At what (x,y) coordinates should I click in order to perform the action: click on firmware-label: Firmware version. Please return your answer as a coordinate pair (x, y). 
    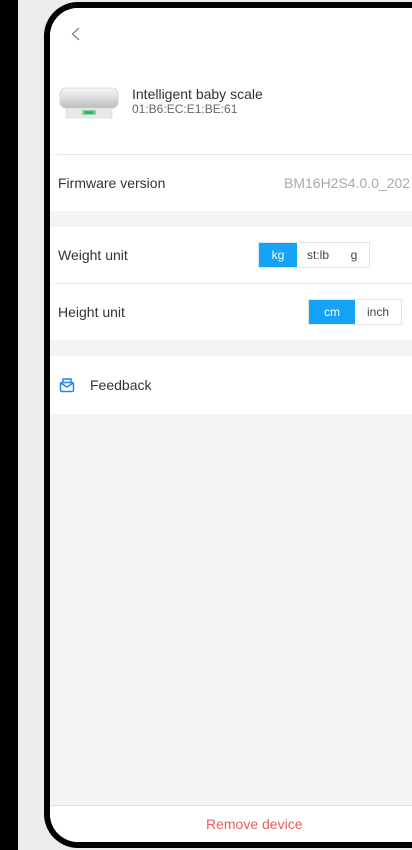
    Looking at the image, I should click on (112, 183).